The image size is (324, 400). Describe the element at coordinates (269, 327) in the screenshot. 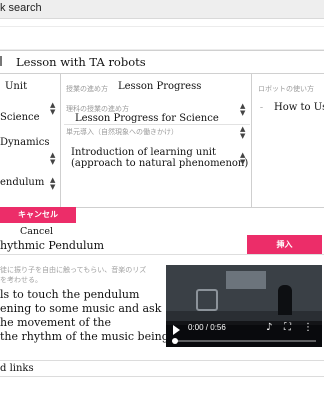

I see `volume-icon: ♪` at that location.